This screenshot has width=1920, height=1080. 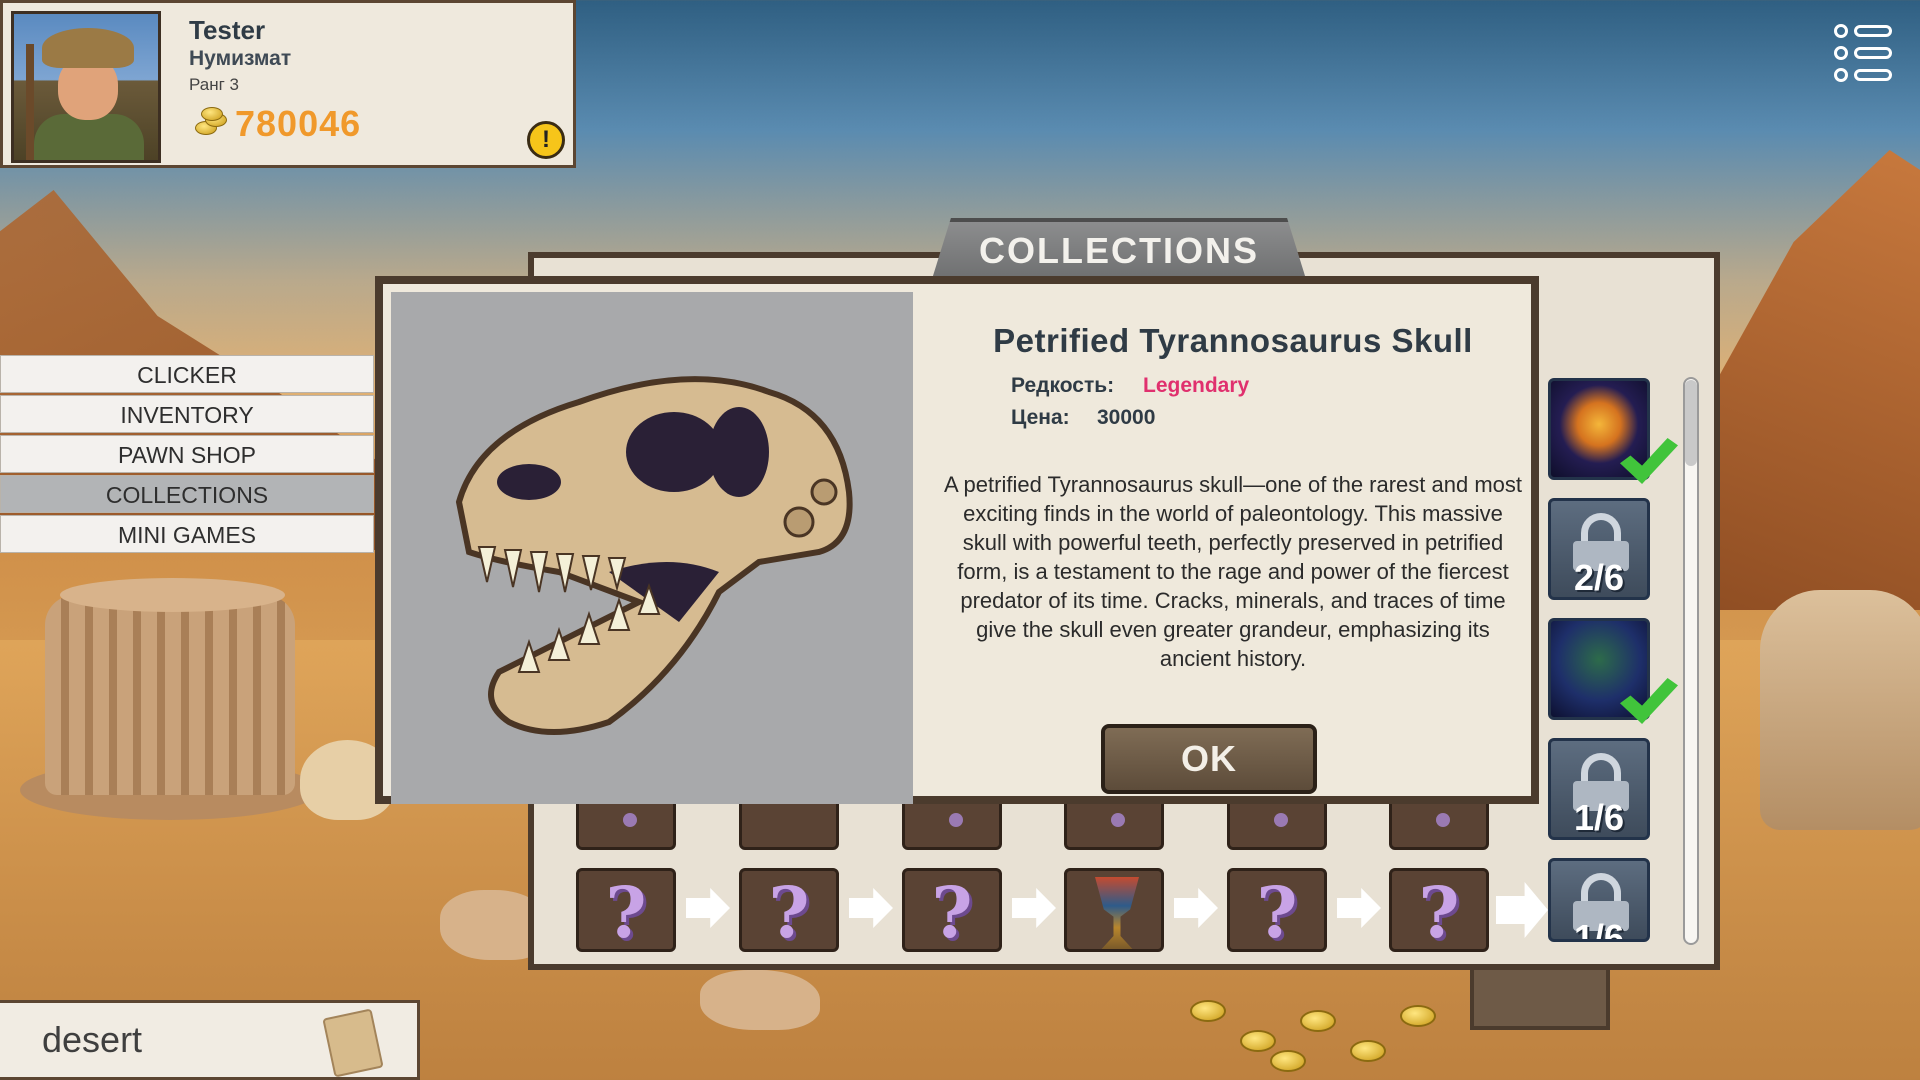 What do you see at coordinates (353, 1043) in the screenshot?
I see `map-scroll-icon` at bounding box center [353, 1043].